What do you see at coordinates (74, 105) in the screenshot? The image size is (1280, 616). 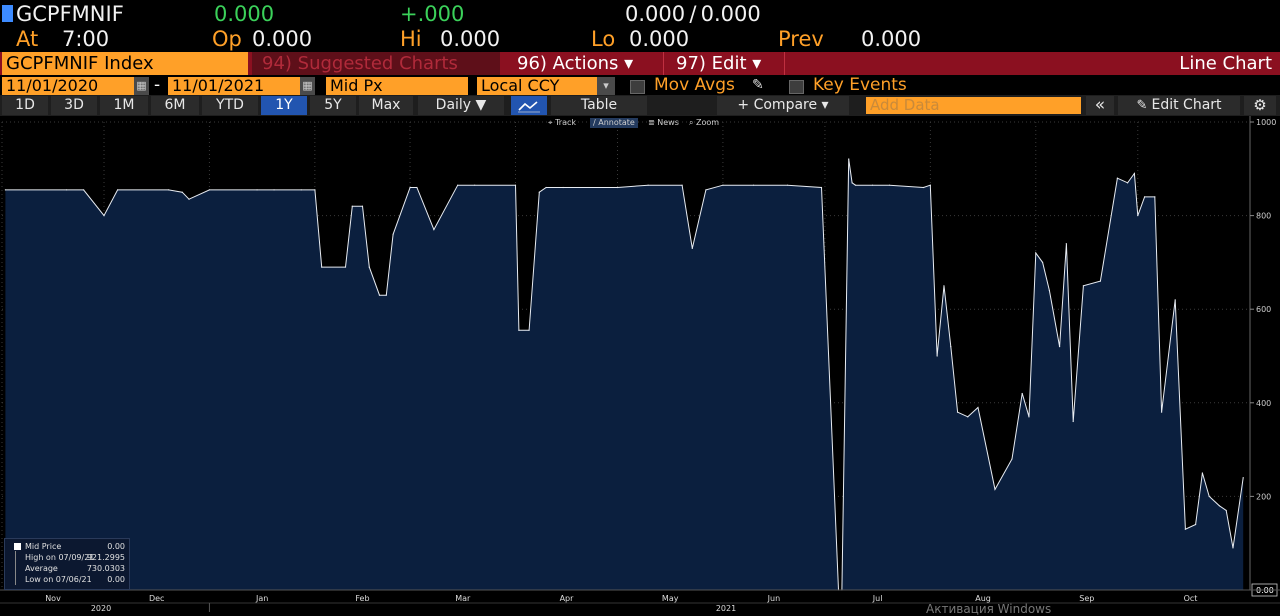 I see `range-3d-button: 3D` at bounding box center [74, 105].